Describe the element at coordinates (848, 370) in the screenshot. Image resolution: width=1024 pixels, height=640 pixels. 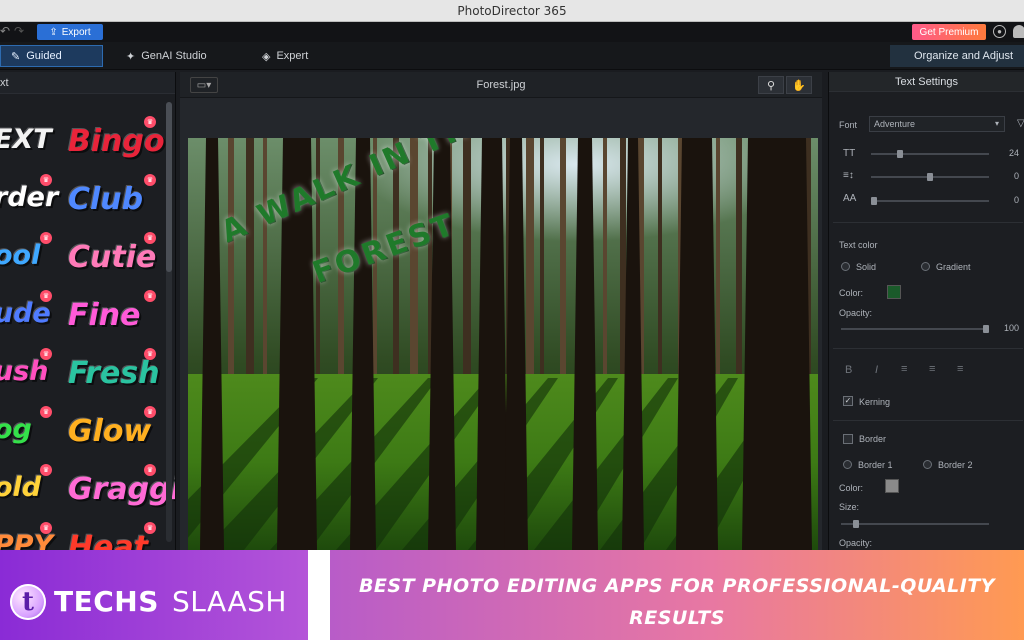
I see `bold-icon: B` at that location.